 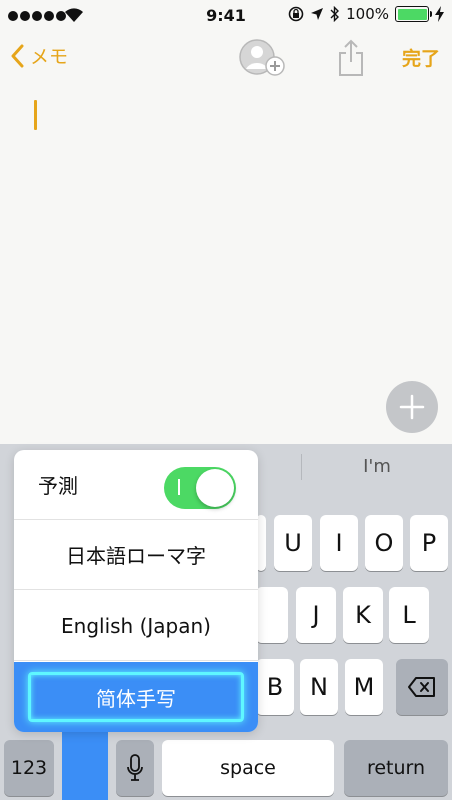 I want to click on chevron-left-icon, so click(x=17, y=55).